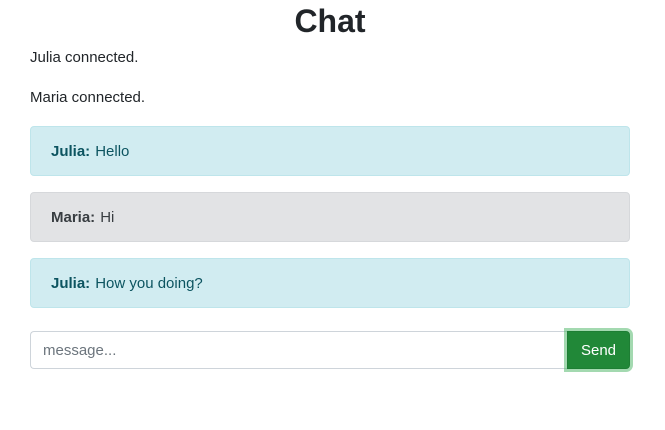 This screenshot has width=665, height=430. What do you see at coordinates (598, 350) in the screenshot?
I see `send-button: Send` at bounding box center [598, 350].